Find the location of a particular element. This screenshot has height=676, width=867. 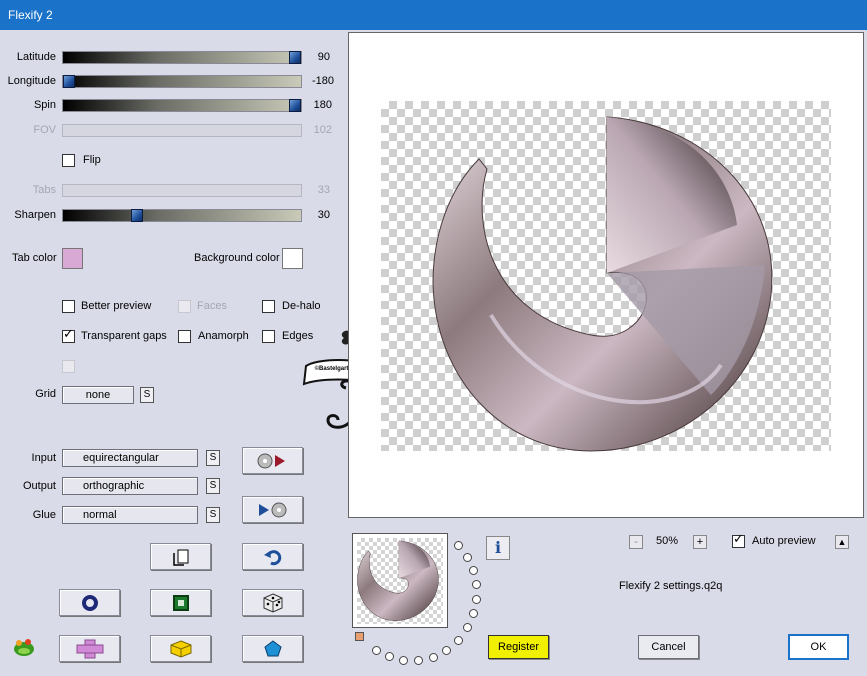

spin-slider is located at coordinates (182, 105).